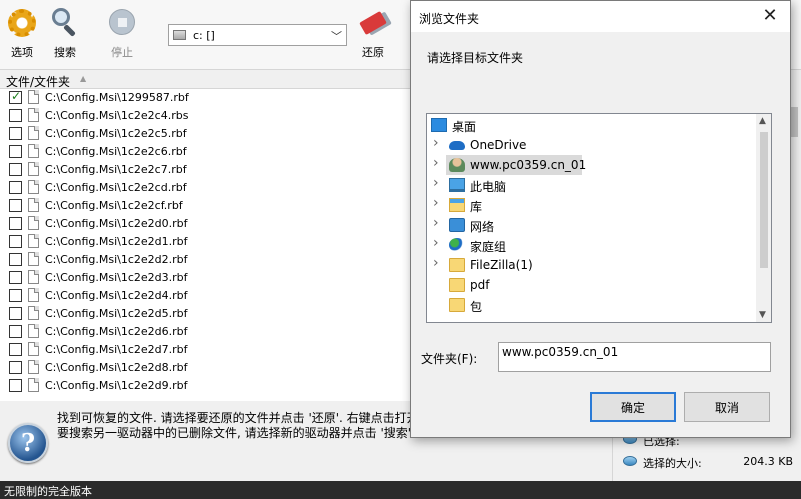 The height and width of the screenshot is (499, 801). What do you see at coordinates (457, 245) in the screenshot?
I see `homegroup-icon` at bounding box center [457, 245].